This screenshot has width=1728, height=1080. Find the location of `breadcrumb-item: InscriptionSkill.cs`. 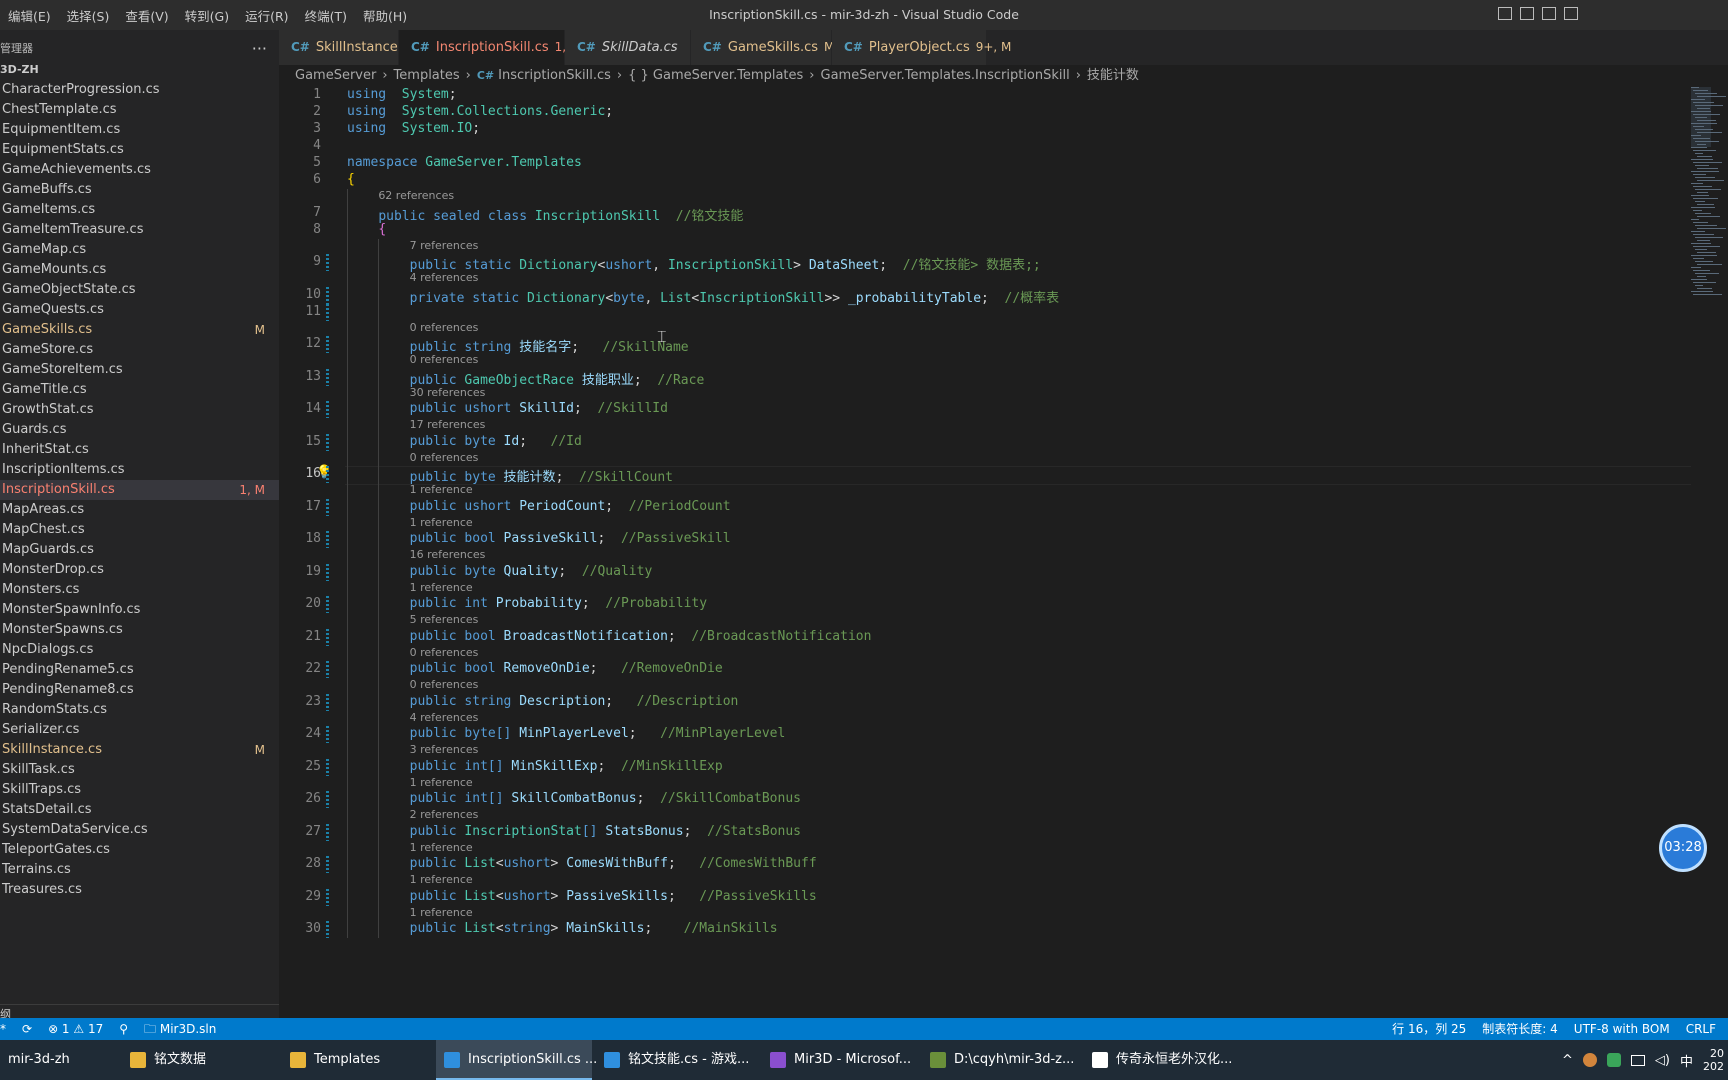

breadcrumb-item: InscriptionSkill.cs is located at coordinates (554, 75).